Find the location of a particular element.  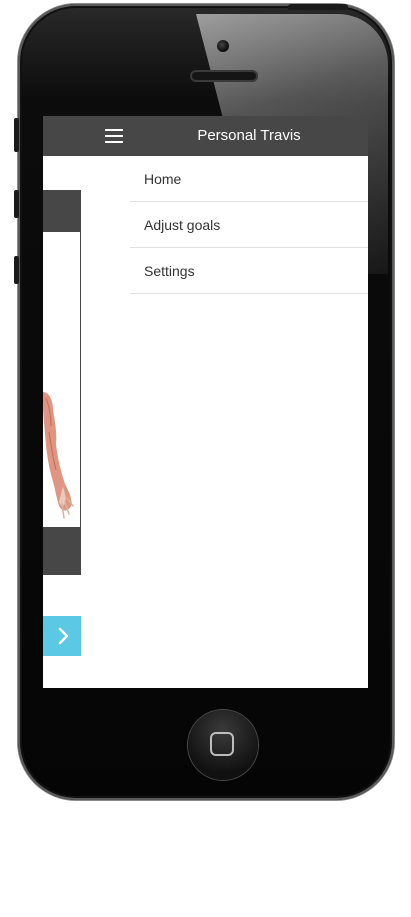

card-body is located at coordinates (62, 379).